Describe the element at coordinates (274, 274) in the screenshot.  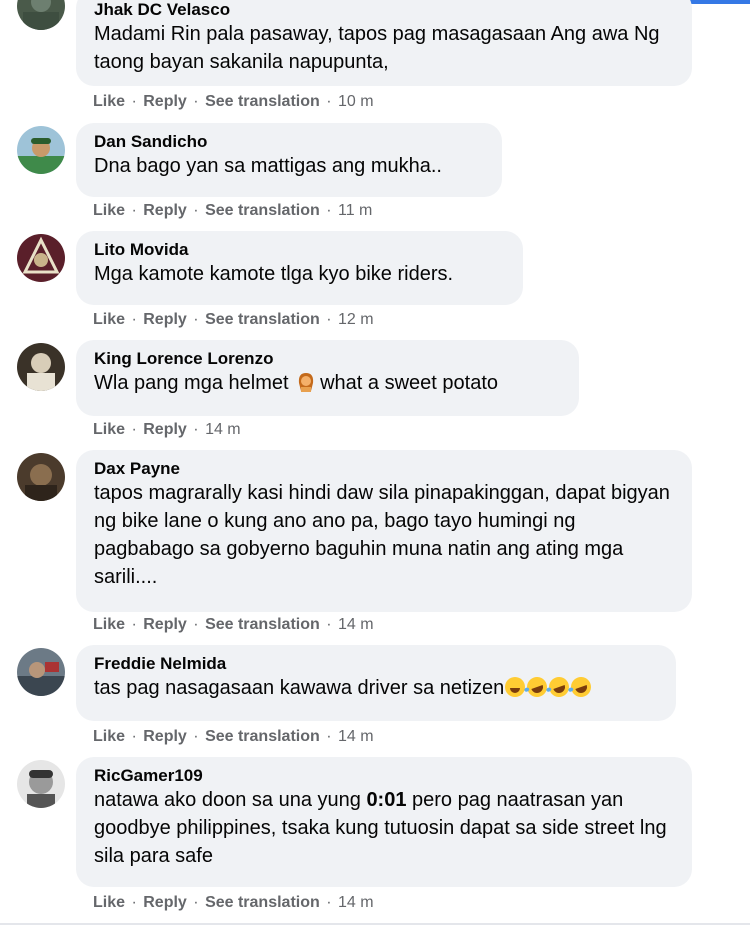
I see `comment-text: Mga kamote kamote tlga kyo bike riders.` at that location.